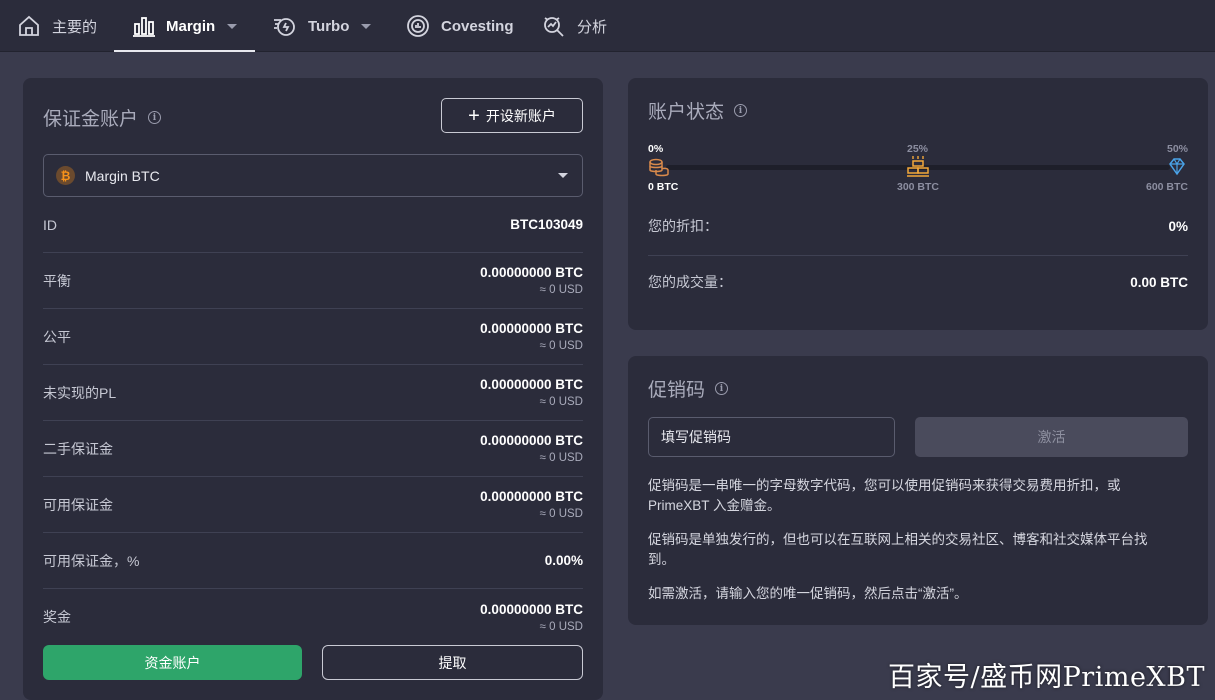  Describe the element at coordinates (313, 505) in the screenshot. I see `account-row-free-margin: 可用保证金 0.00000000 BTC ≈ 0 USD` at that location.